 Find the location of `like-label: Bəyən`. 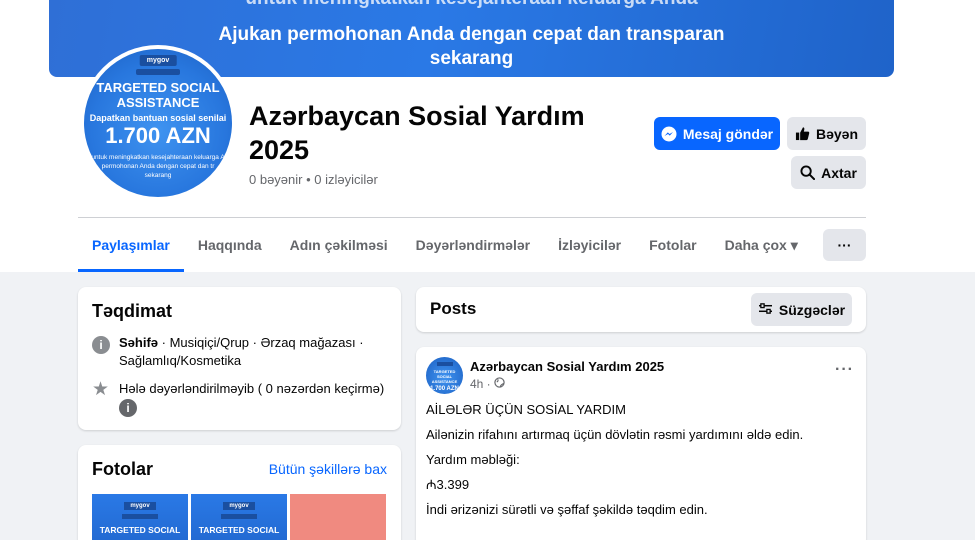

like-label: Bəyən is located at coordinates (837, 133).